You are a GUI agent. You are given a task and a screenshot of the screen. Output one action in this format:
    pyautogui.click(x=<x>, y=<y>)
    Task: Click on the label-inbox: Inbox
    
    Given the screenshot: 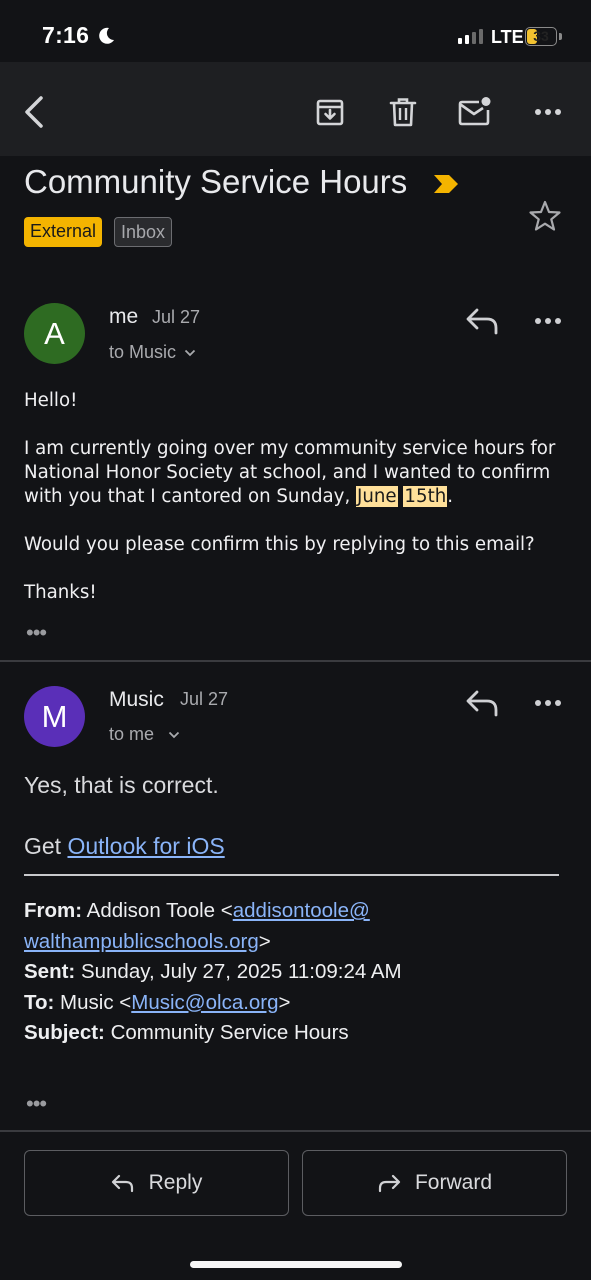 What is the action you would take?
    pyautogui.click(x=143, y=232)
    